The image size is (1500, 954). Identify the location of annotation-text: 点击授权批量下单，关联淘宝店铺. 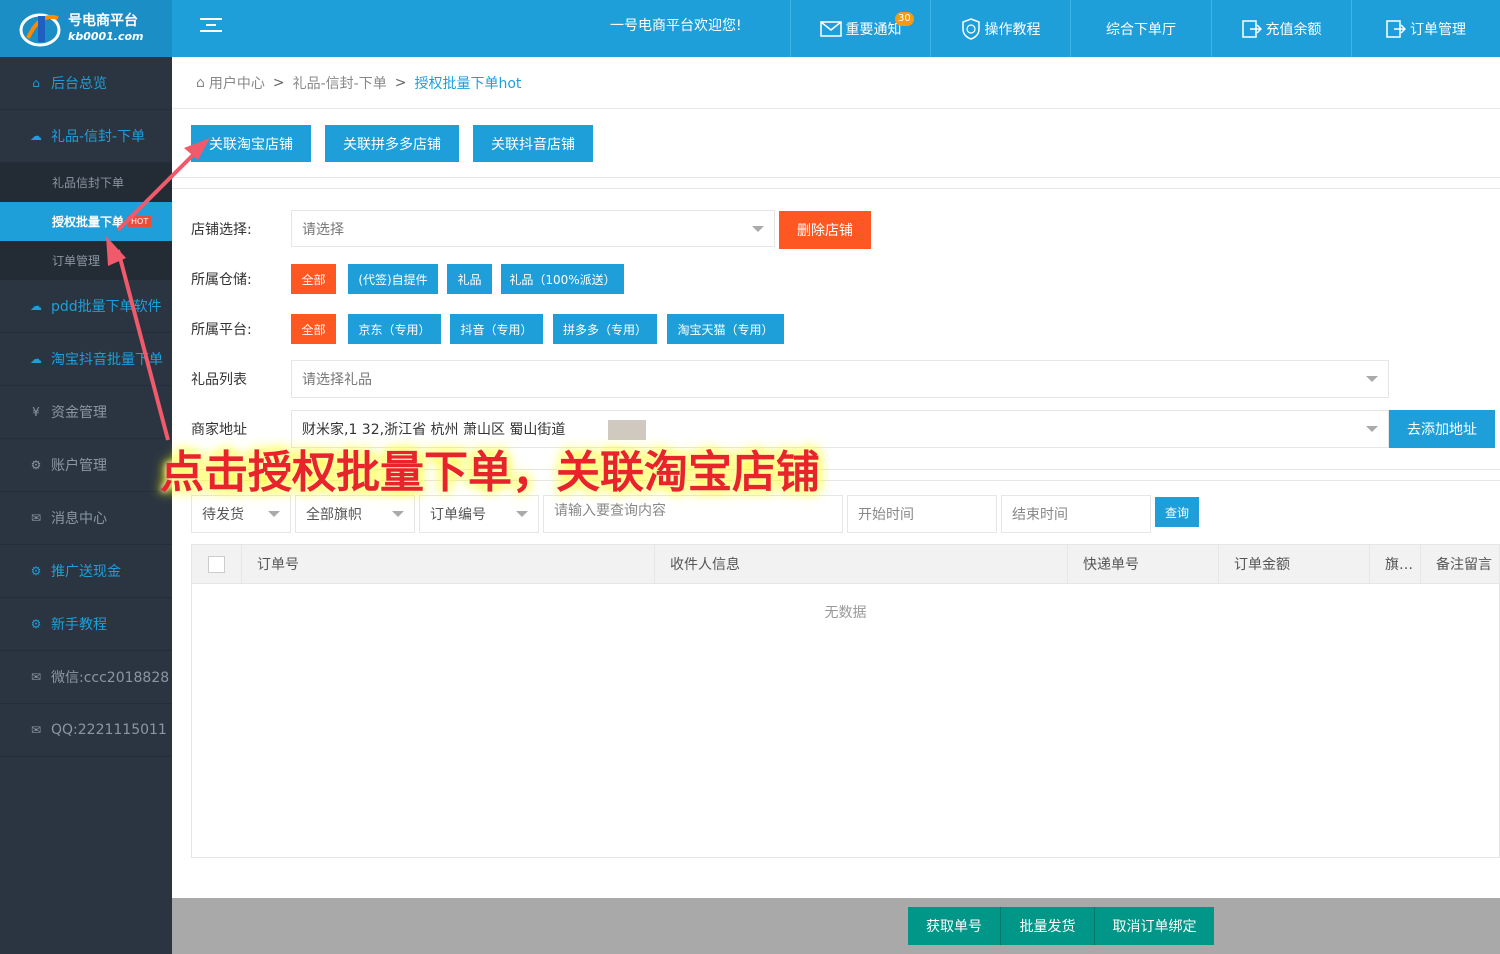
(490, 472).